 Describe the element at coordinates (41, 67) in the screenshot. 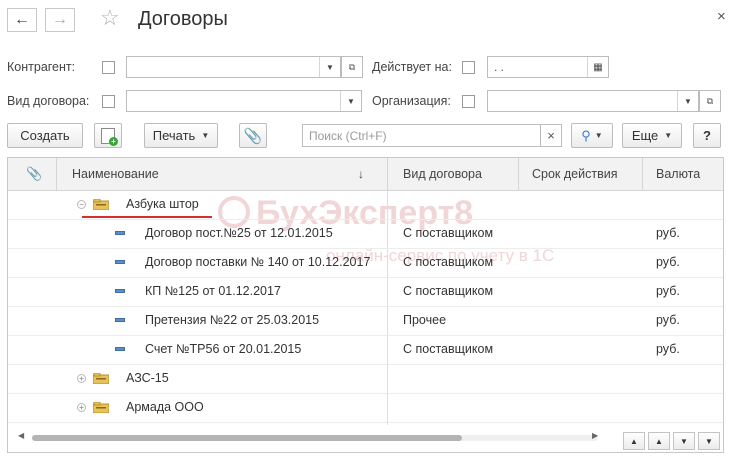

I see `counterparty-label: Контрагент:` at that location.